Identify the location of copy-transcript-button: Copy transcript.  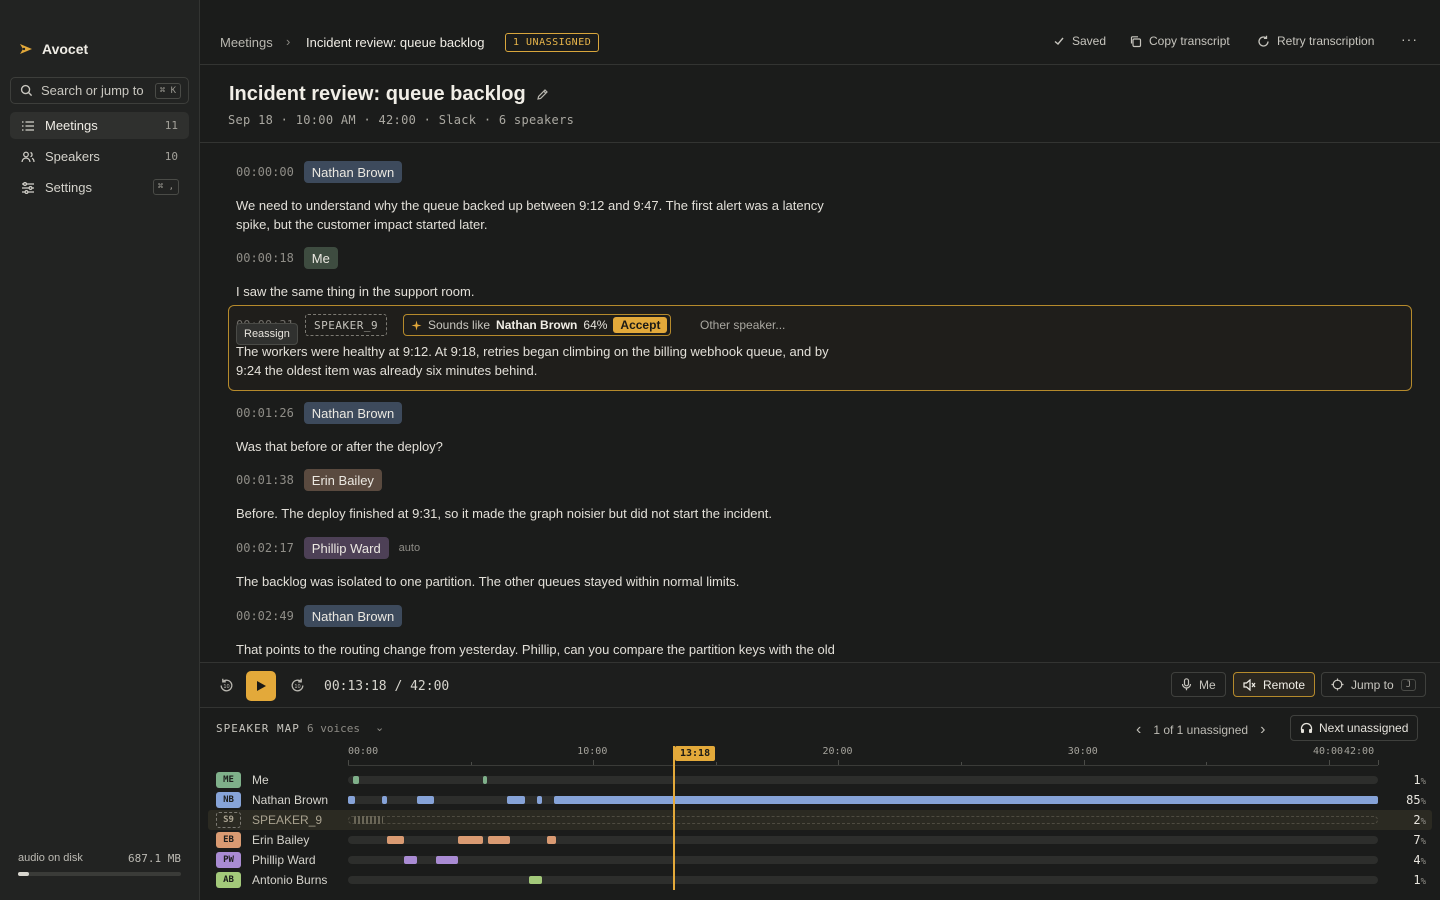
(1179, 41).